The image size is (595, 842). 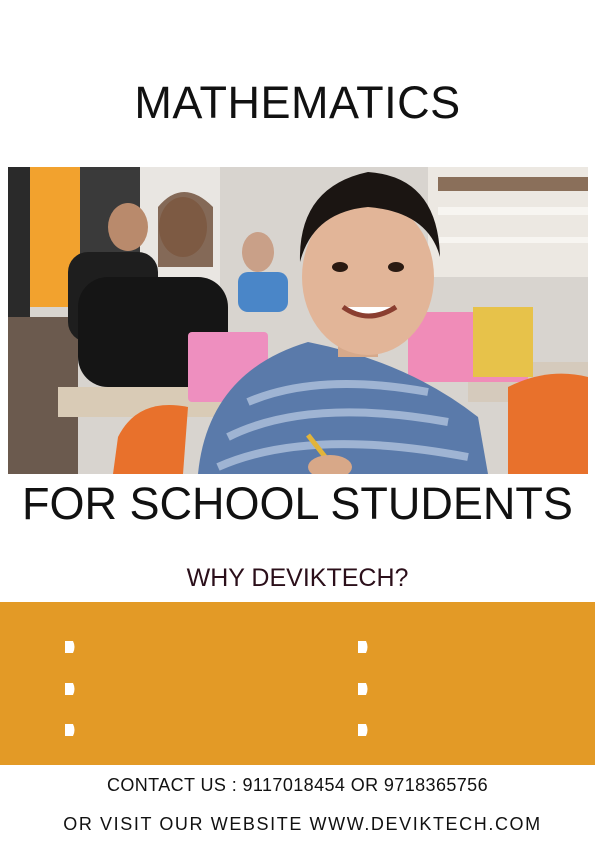 I want to click on website-line: OR VISIT OUR WEBSITE WWW.DEVIKTECH.COM, so click(x=302, y=824).